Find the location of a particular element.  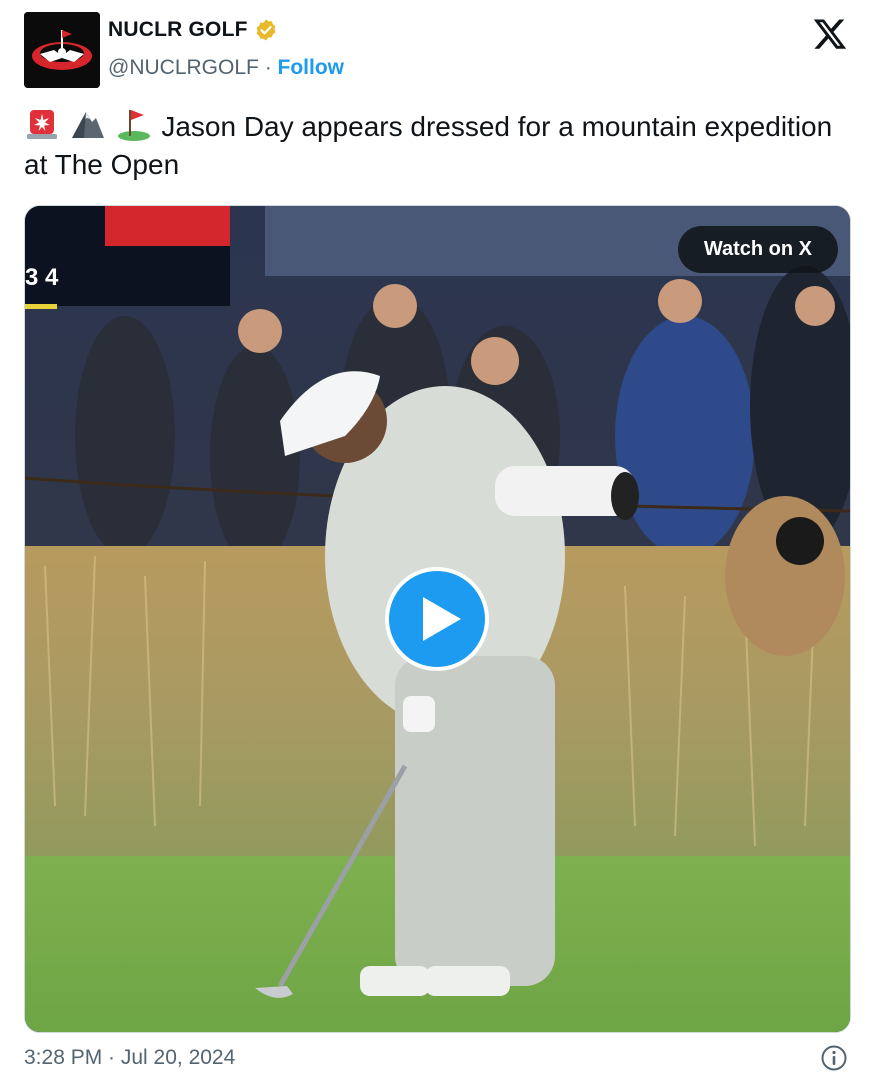

info-icon is located at coordinates (834, 1058).